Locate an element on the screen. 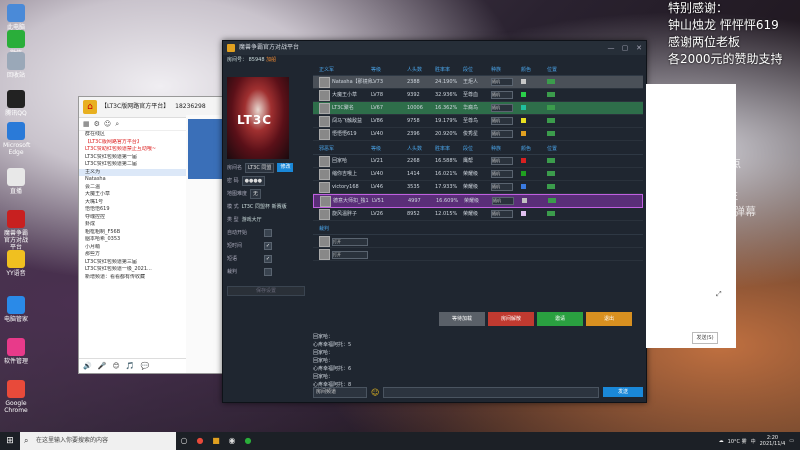 The height and width of the screenshot is (450, 800). player-name: 缩你吉哦上 is located at coordinates (344, 174).